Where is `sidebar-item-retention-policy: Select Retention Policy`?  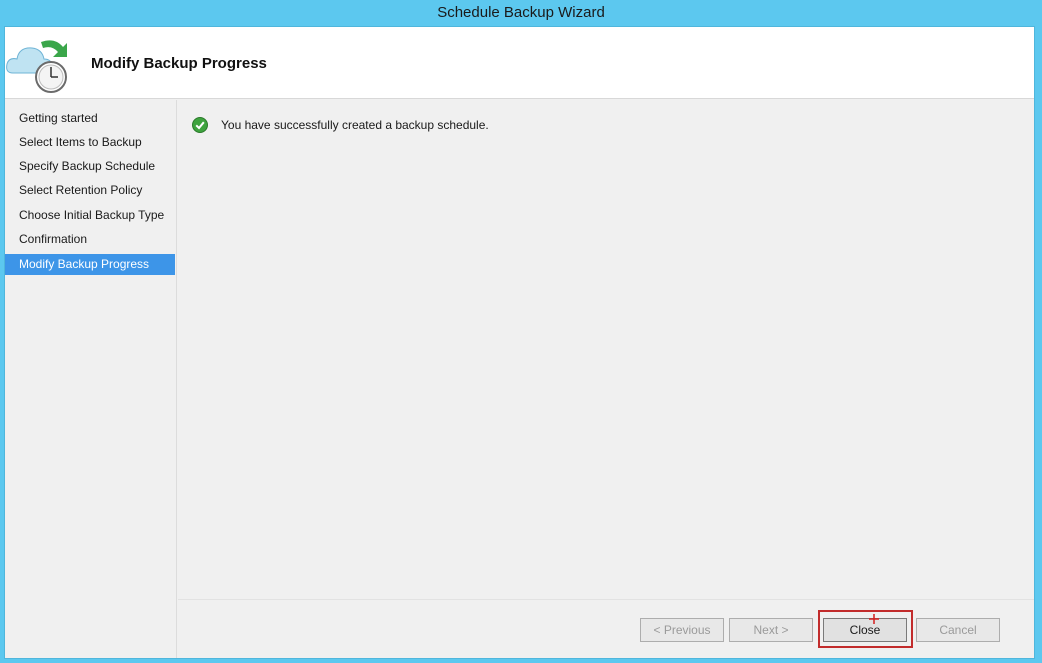 sidebar-item-retention-policy: Select Retention Policy is located at coordinates (90, 190).